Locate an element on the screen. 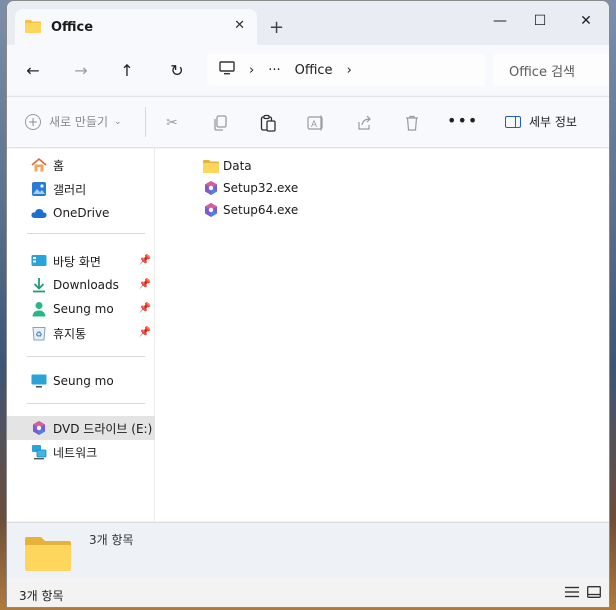 This screenshot has width=616, height=610. sidebar-item-network: 네트워크 is located at coordinates (81, 452).